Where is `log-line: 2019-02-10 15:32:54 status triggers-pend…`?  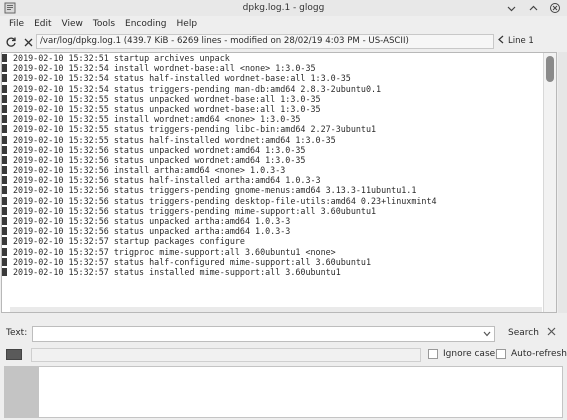 log-line: 2019-02-10 15:32:54 status triggers-pend… is located at coordinates (272, 88).